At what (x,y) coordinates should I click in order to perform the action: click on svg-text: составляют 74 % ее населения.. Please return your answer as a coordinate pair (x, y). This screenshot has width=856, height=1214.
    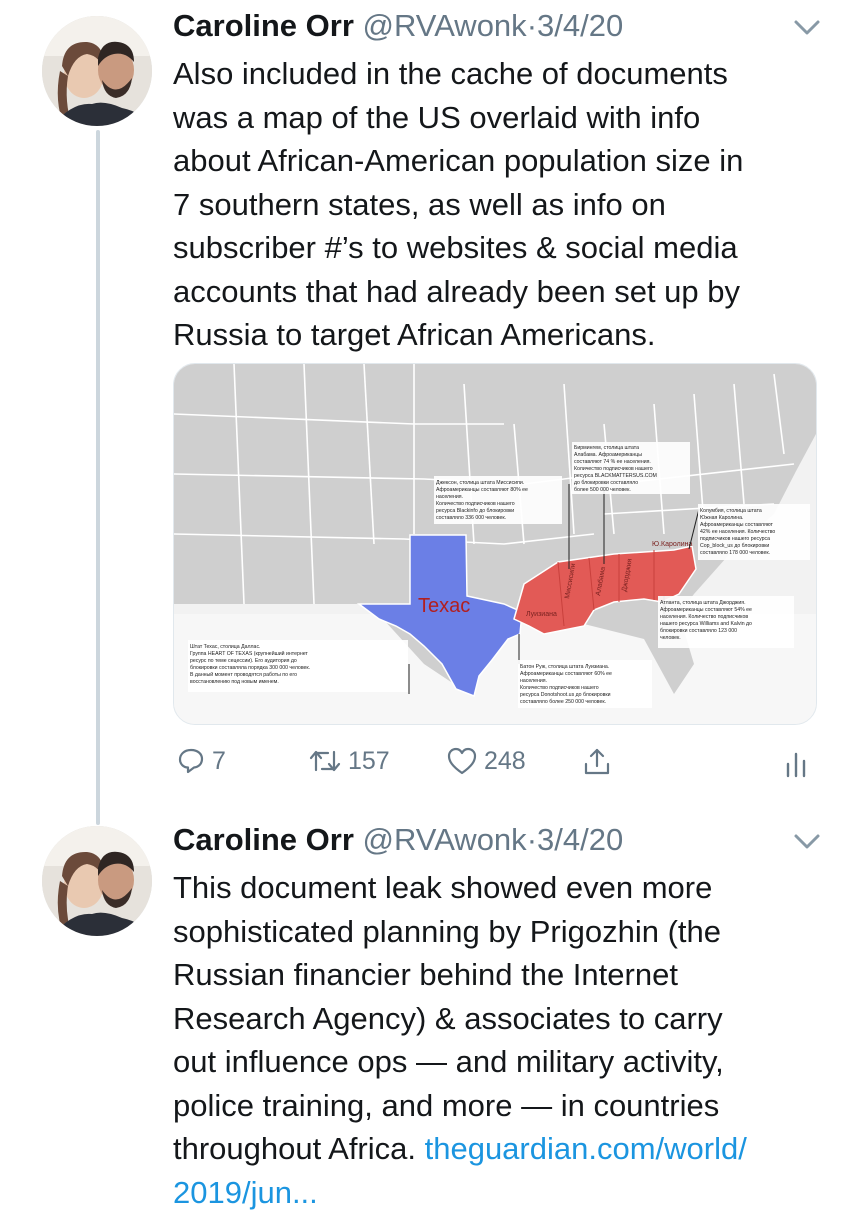
    Looking at the image, I should click on (612, 462).